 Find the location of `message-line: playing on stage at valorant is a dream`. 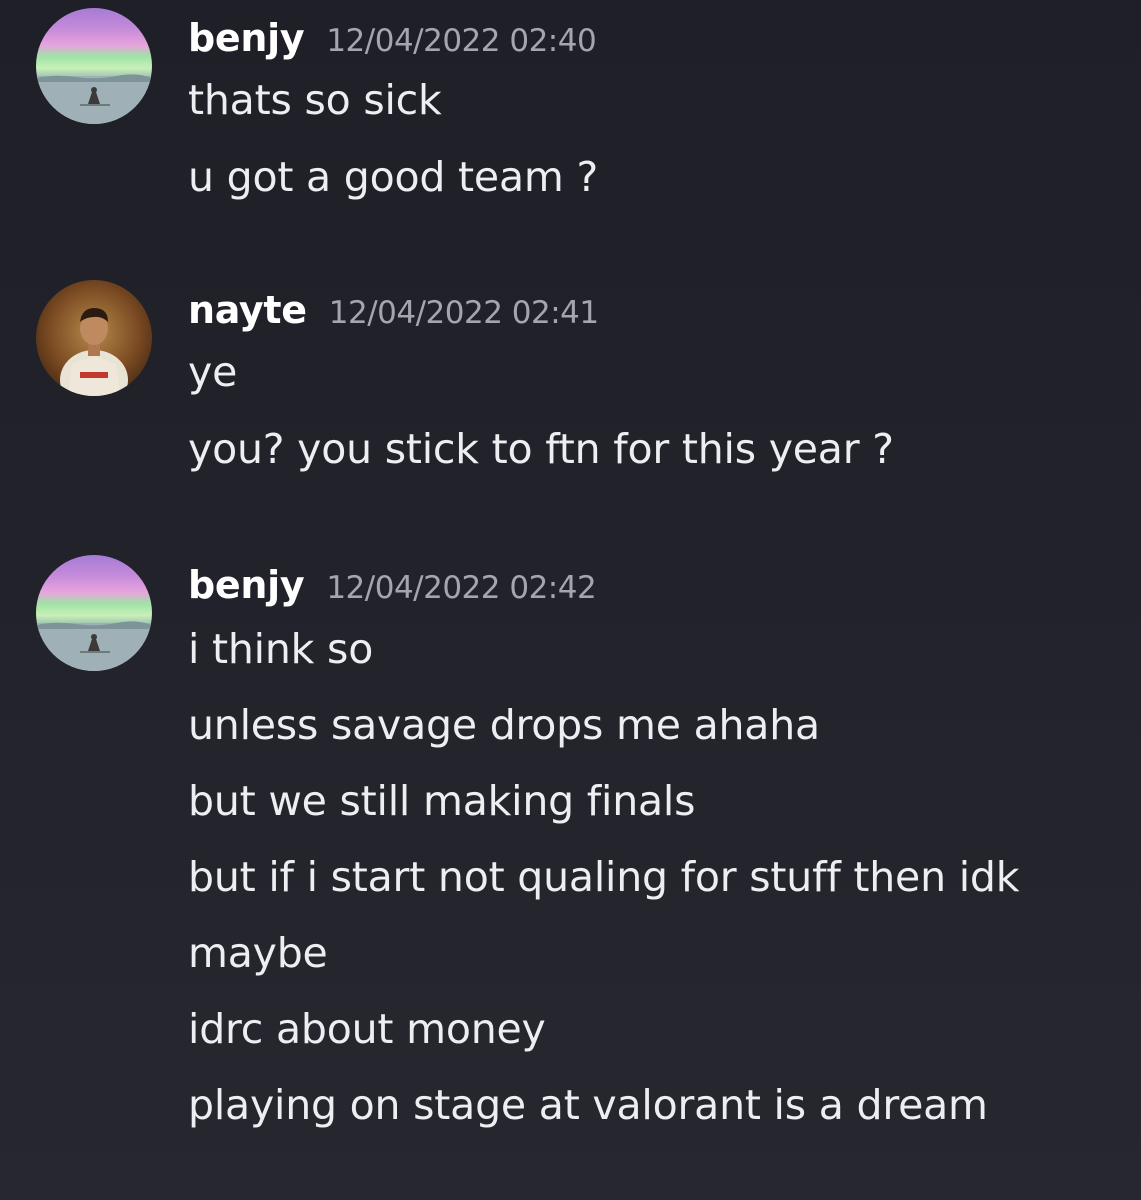

message-line: playing on stage at valorant is a dream is located at coordinates (588, 1105).